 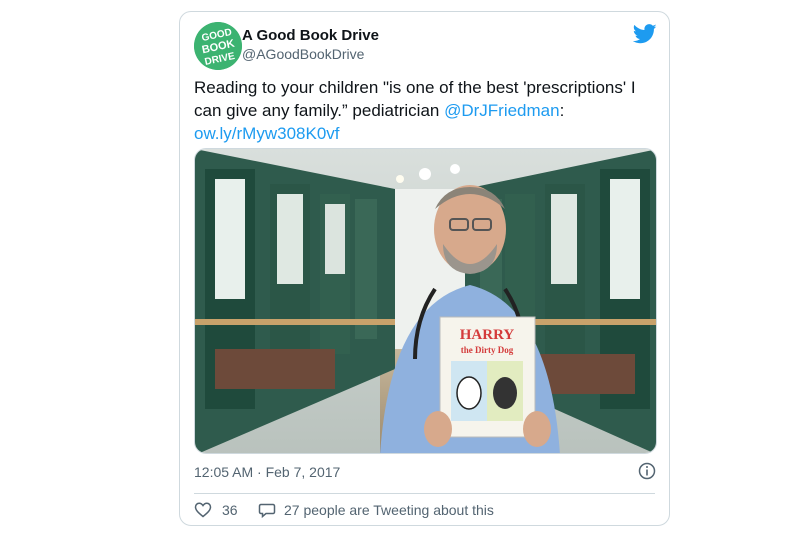 I want to click on account-name: A Good Book Drive, so click(x=310, y=35).